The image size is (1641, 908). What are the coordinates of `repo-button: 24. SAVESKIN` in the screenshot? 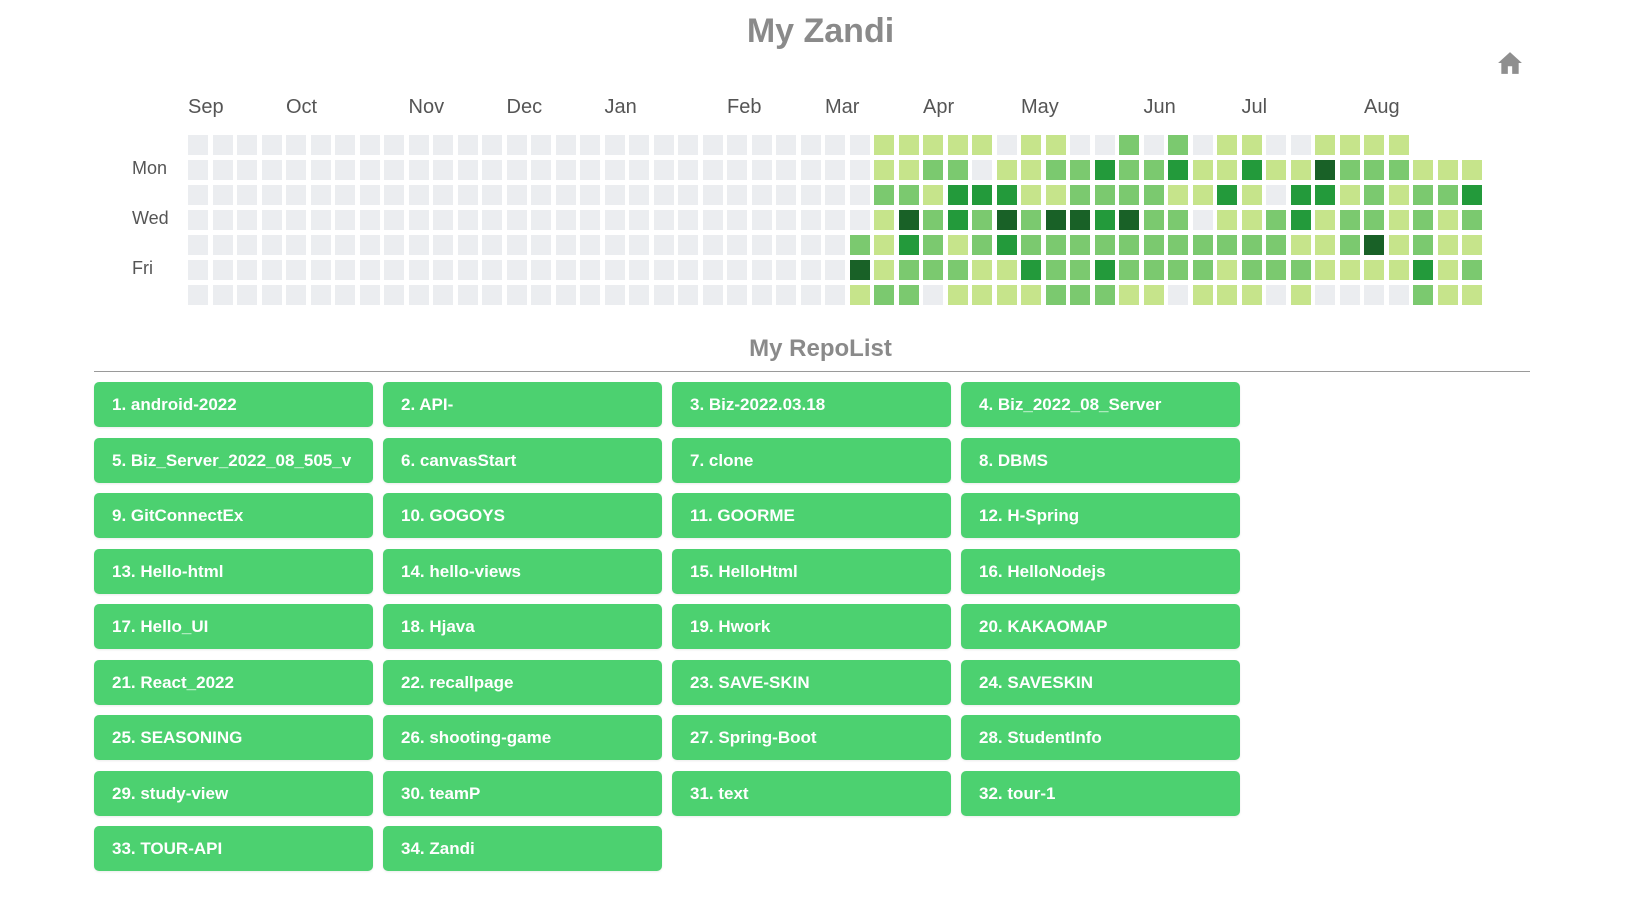 It's located at (1100, 682).